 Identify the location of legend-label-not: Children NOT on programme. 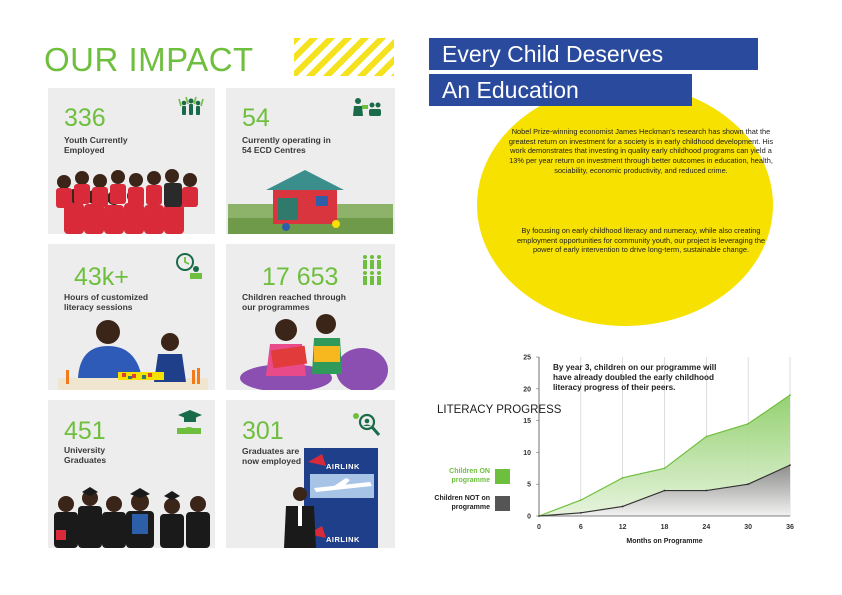
(462, 503).